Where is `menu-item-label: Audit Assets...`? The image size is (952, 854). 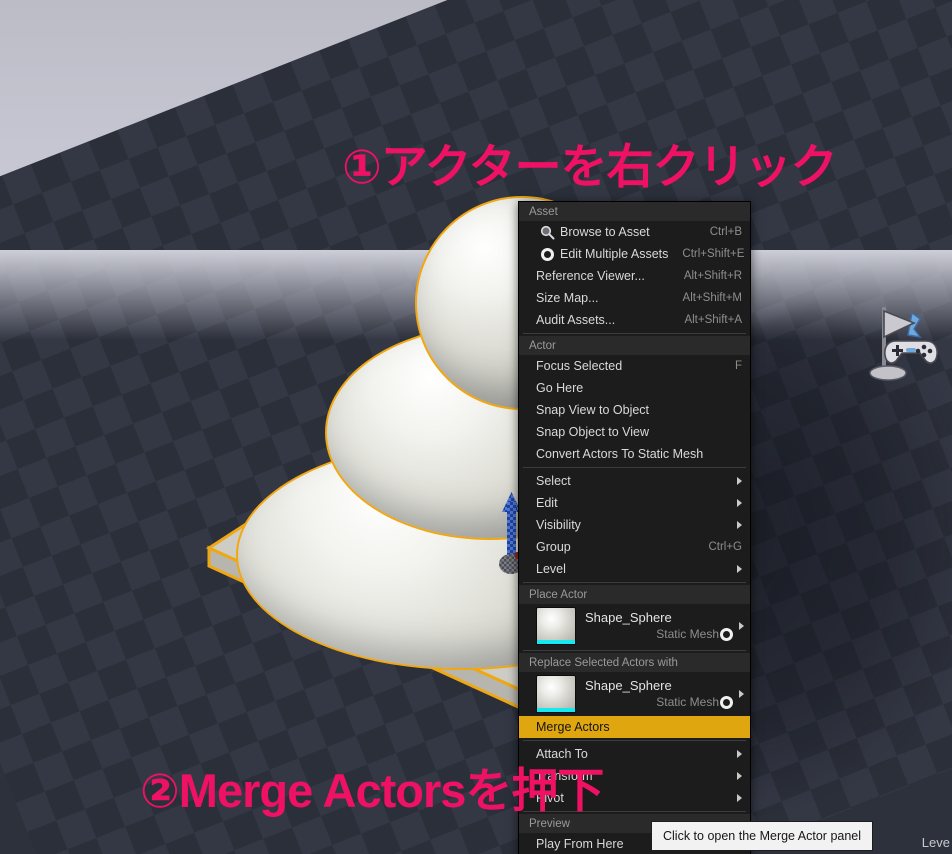
menu-item-label: Audit Assets... is located at coordinates (576, 320).